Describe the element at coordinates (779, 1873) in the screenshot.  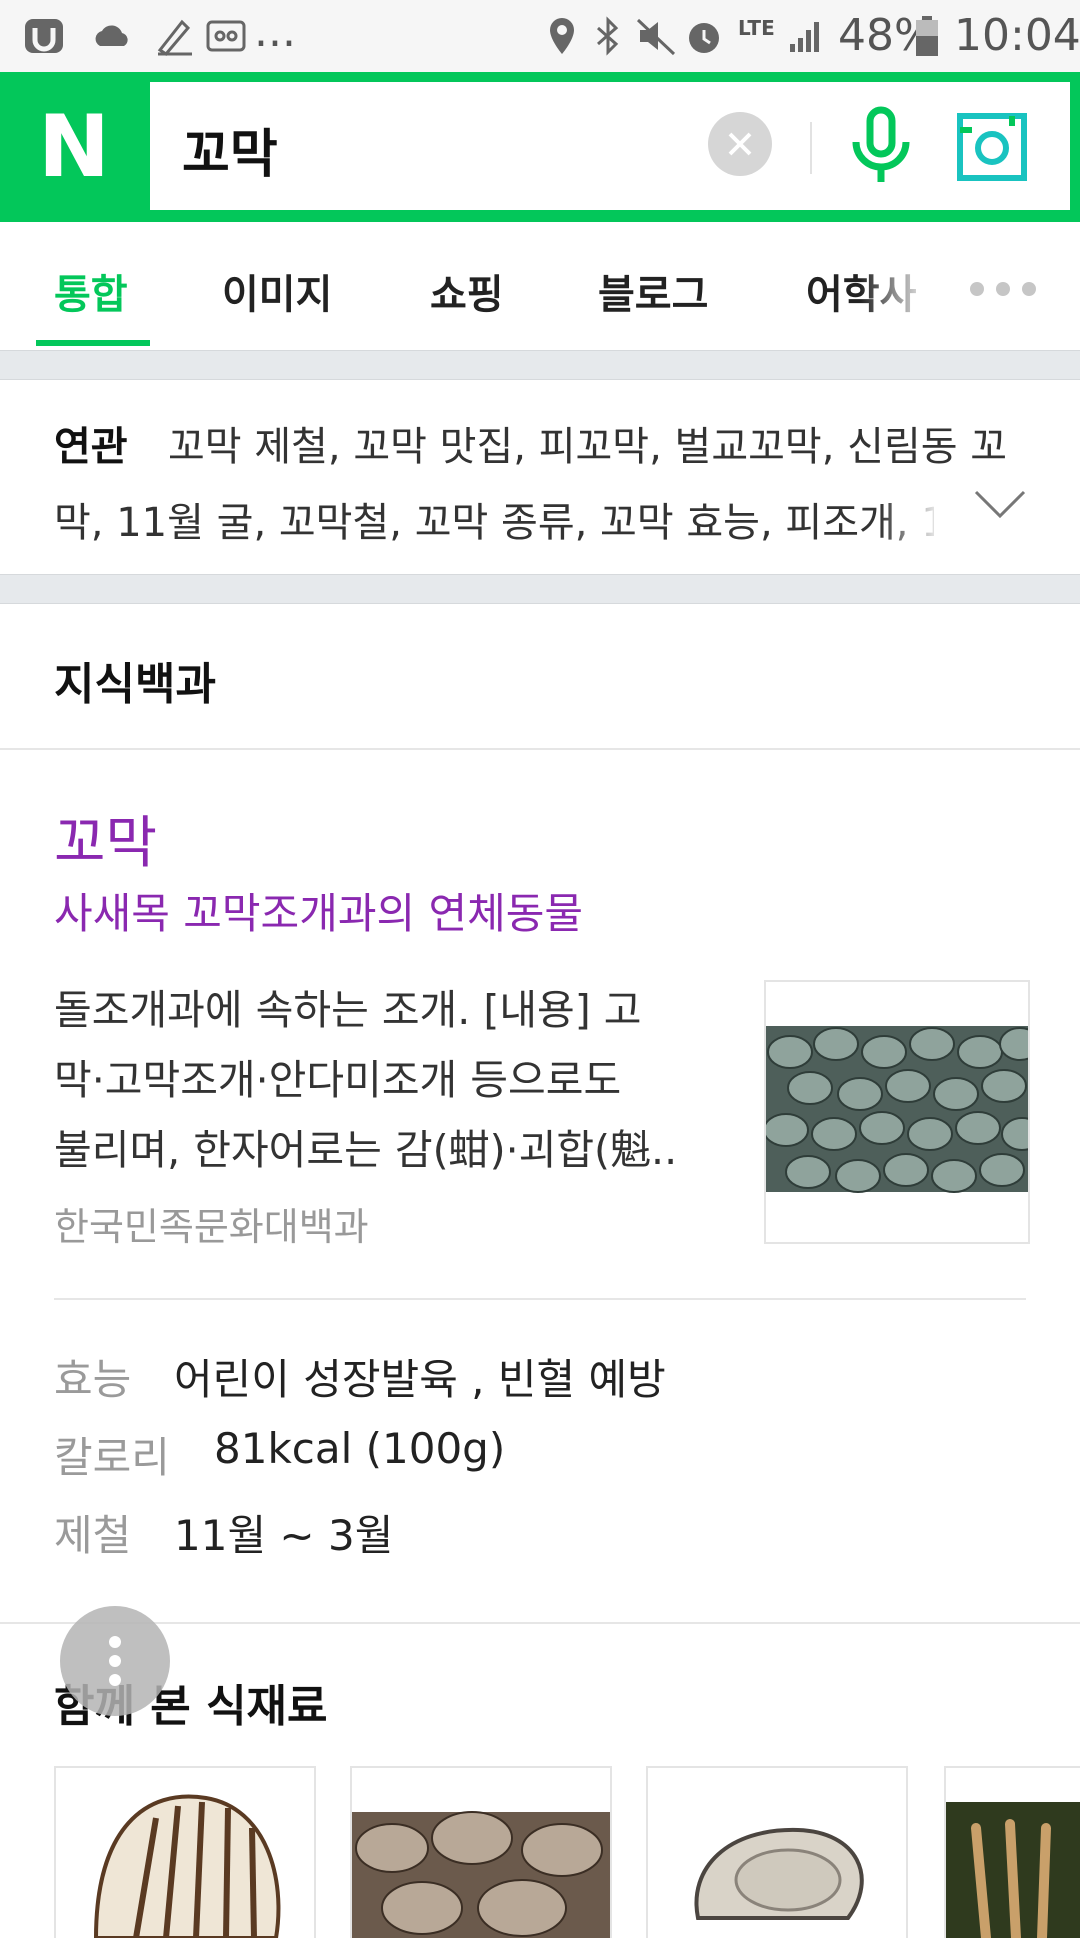
I see `oyster-image` at that location.